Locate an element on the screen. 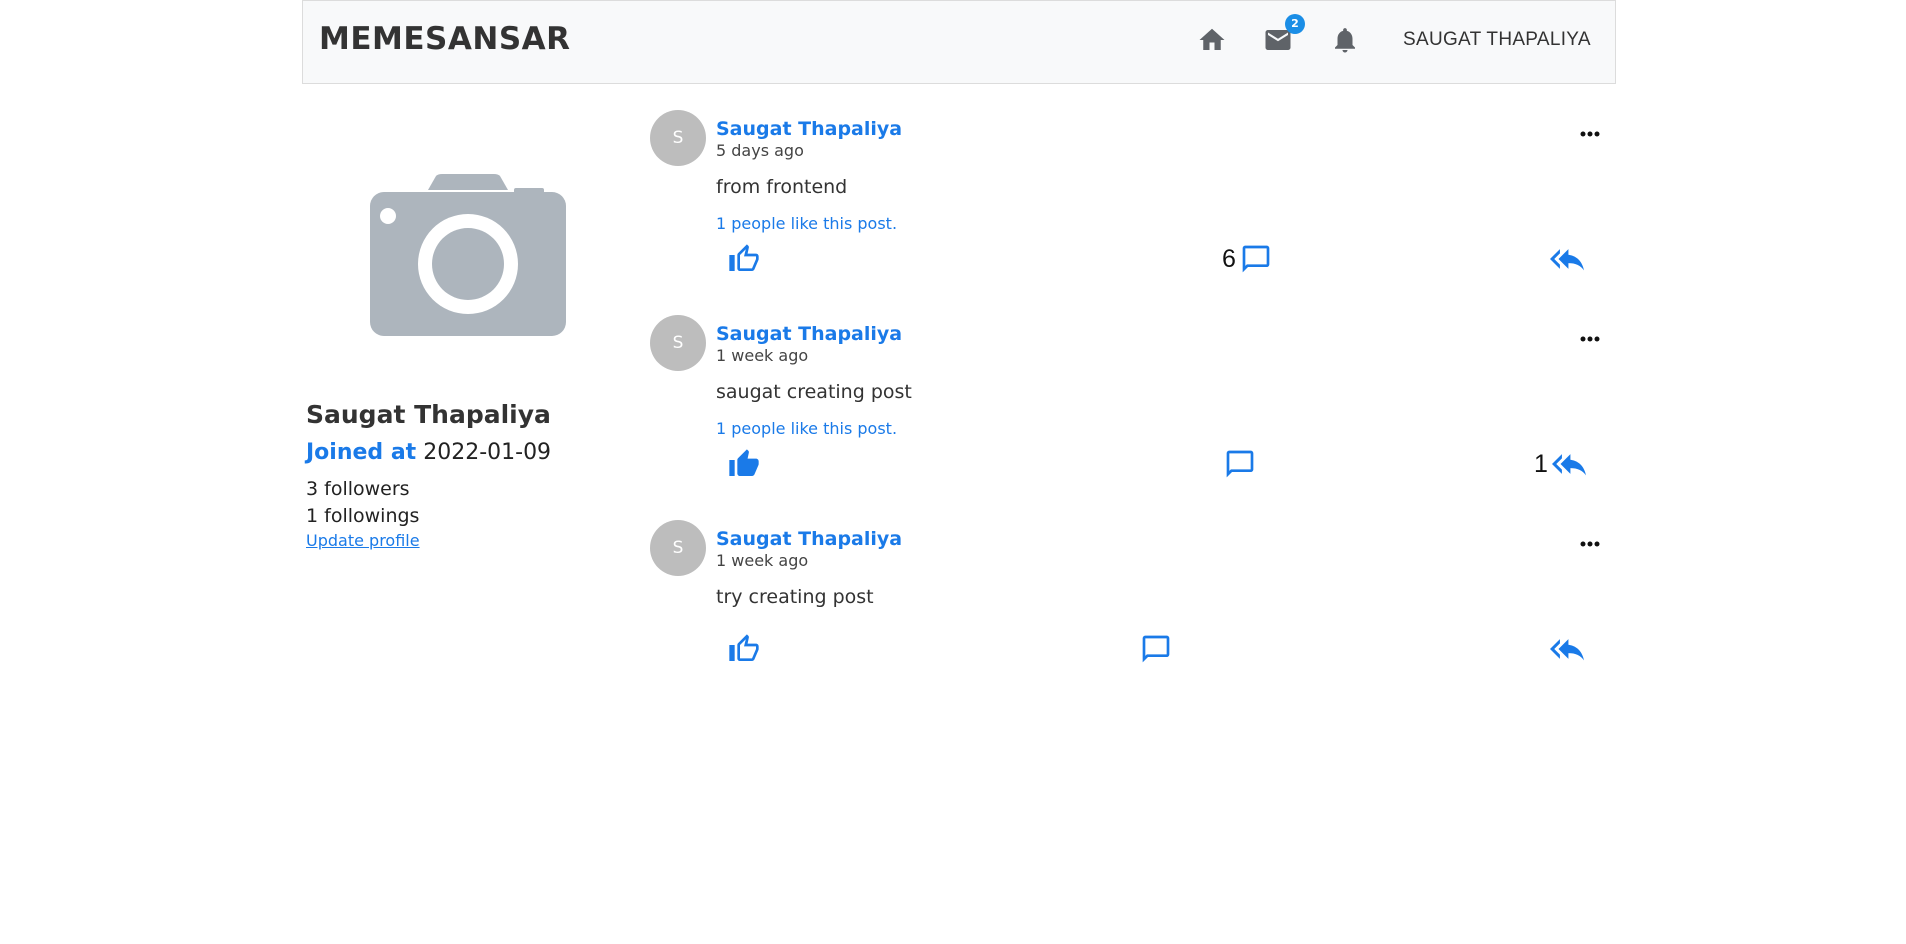  followings-count: 1 followings is located at coordinates (362, 516).